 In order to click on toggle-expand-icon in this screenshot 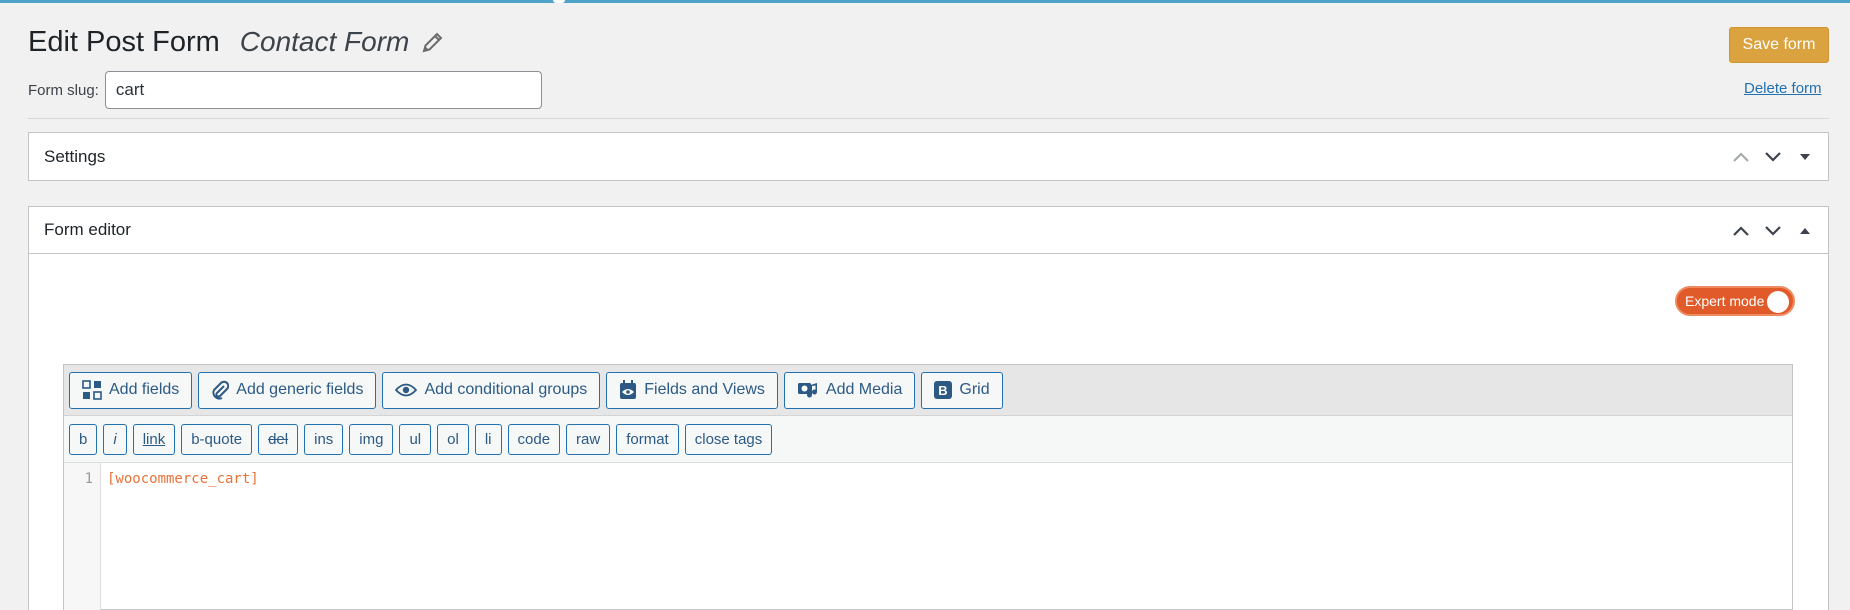, I will do `click(1805, 157)`.